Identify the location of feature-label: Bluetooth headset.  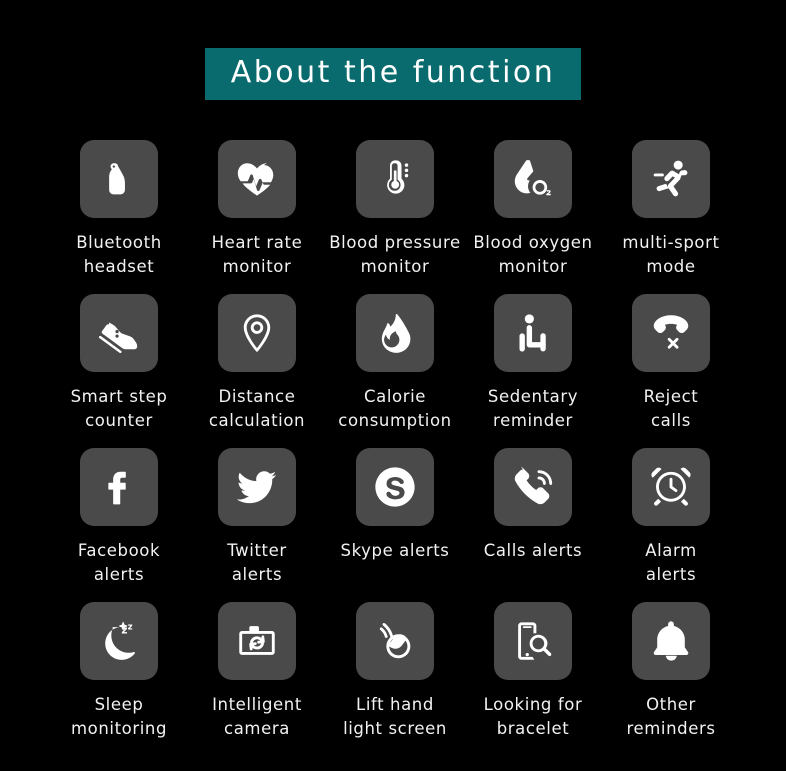
(119, 254).